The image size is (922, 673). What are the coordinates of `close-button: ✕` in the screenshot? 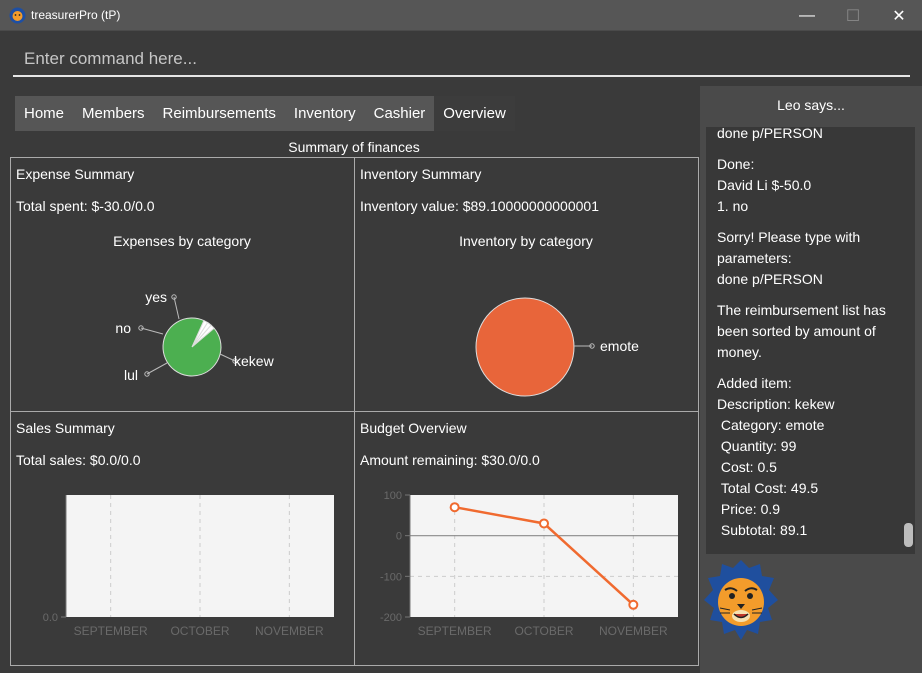 It's located at (899, 15).